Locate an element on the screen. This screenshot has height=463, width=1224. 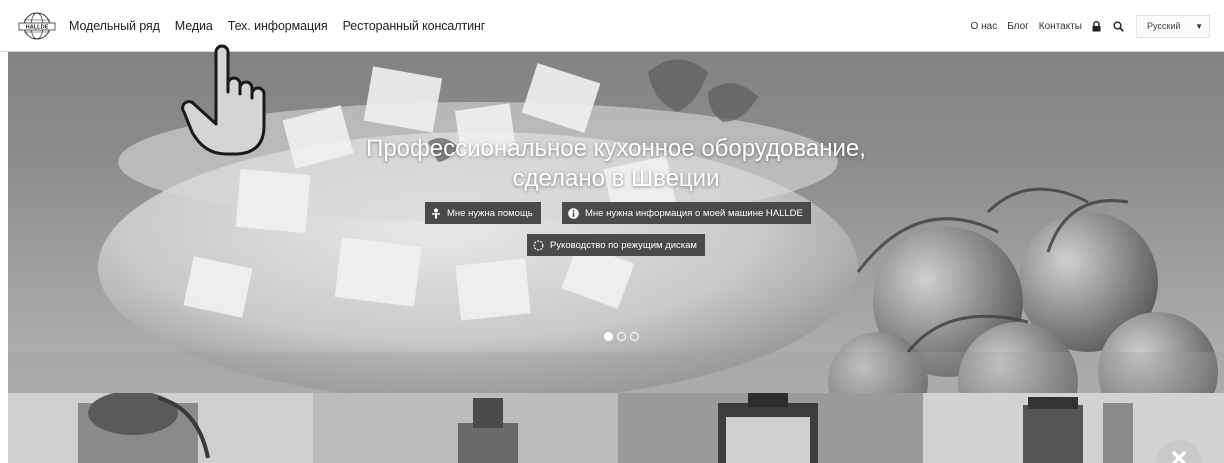
cutting-discs-guide-button: Руководство по режущим дискам is located at coordinates (616, 245).